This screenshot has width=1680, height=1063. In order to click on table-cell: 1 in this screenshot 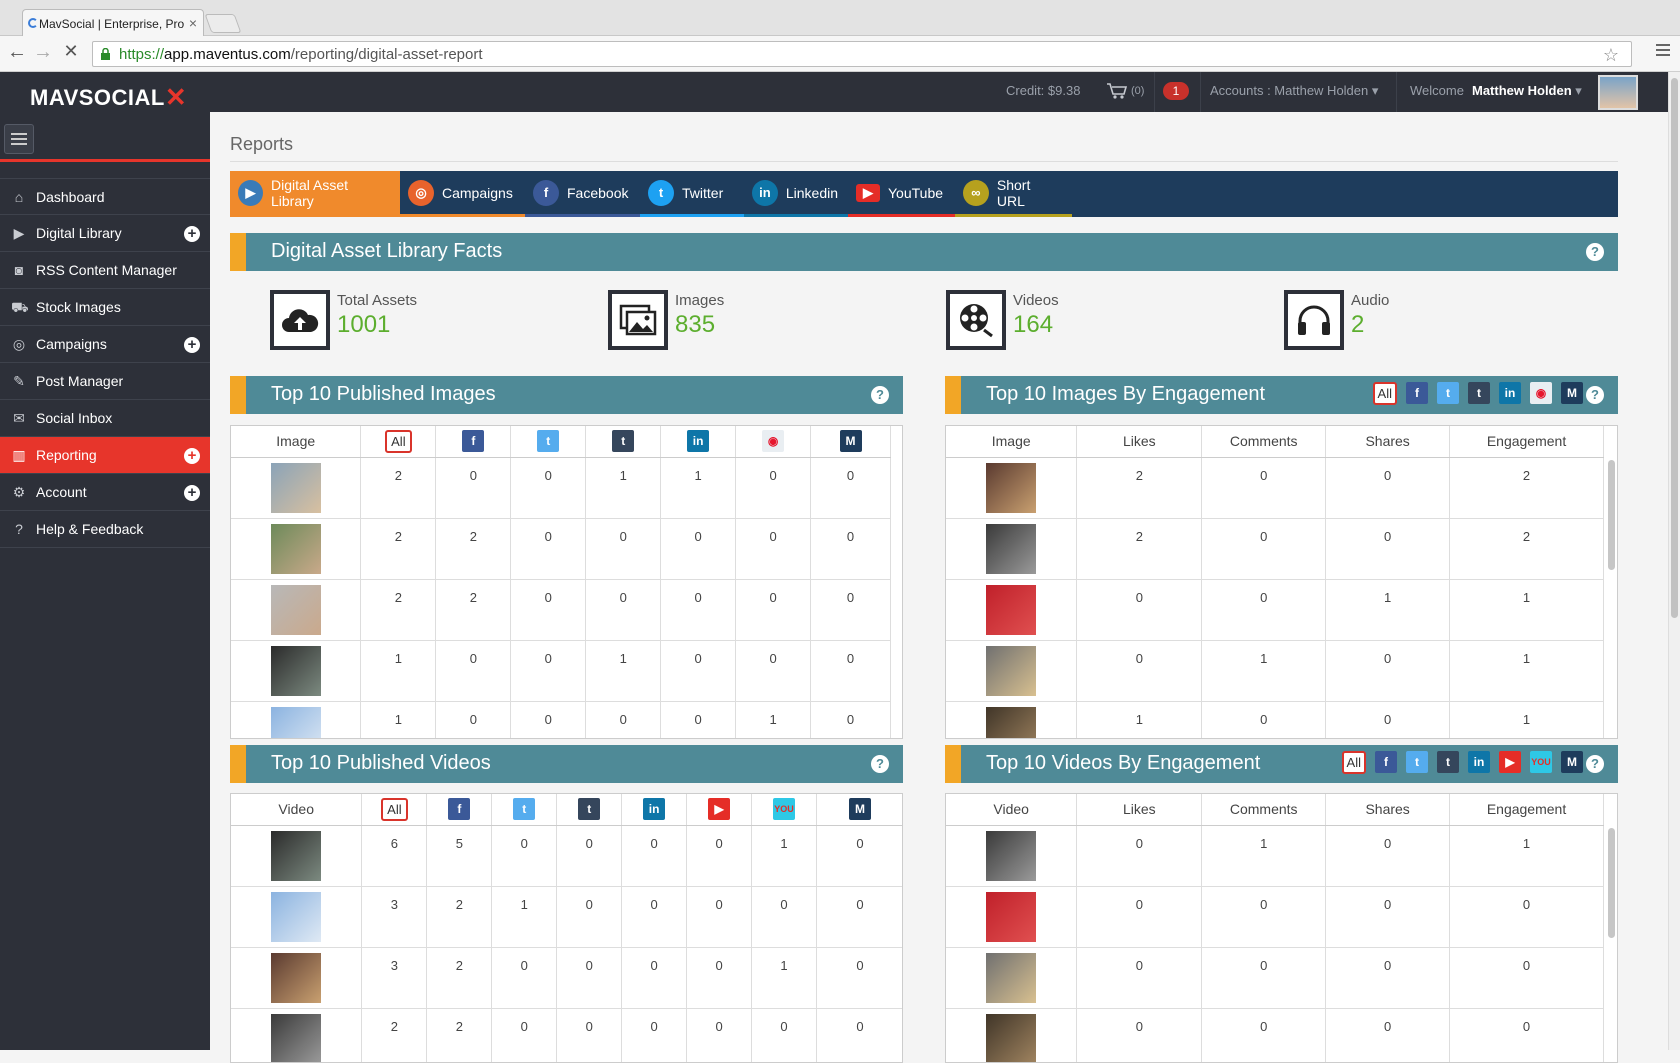, I will do `click(1527, 670)`.